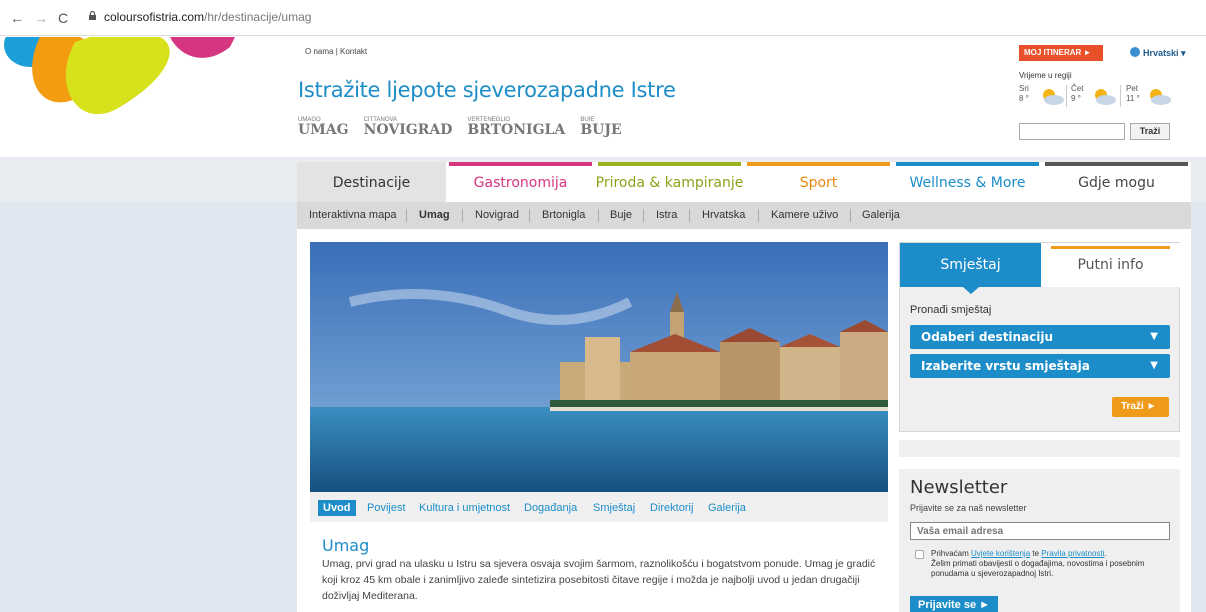 Image resolution: width=1206 pixels, height=612 pixels. I want to click on terms-of-use-link: Uvjete korištenja, so click(1000, 553).